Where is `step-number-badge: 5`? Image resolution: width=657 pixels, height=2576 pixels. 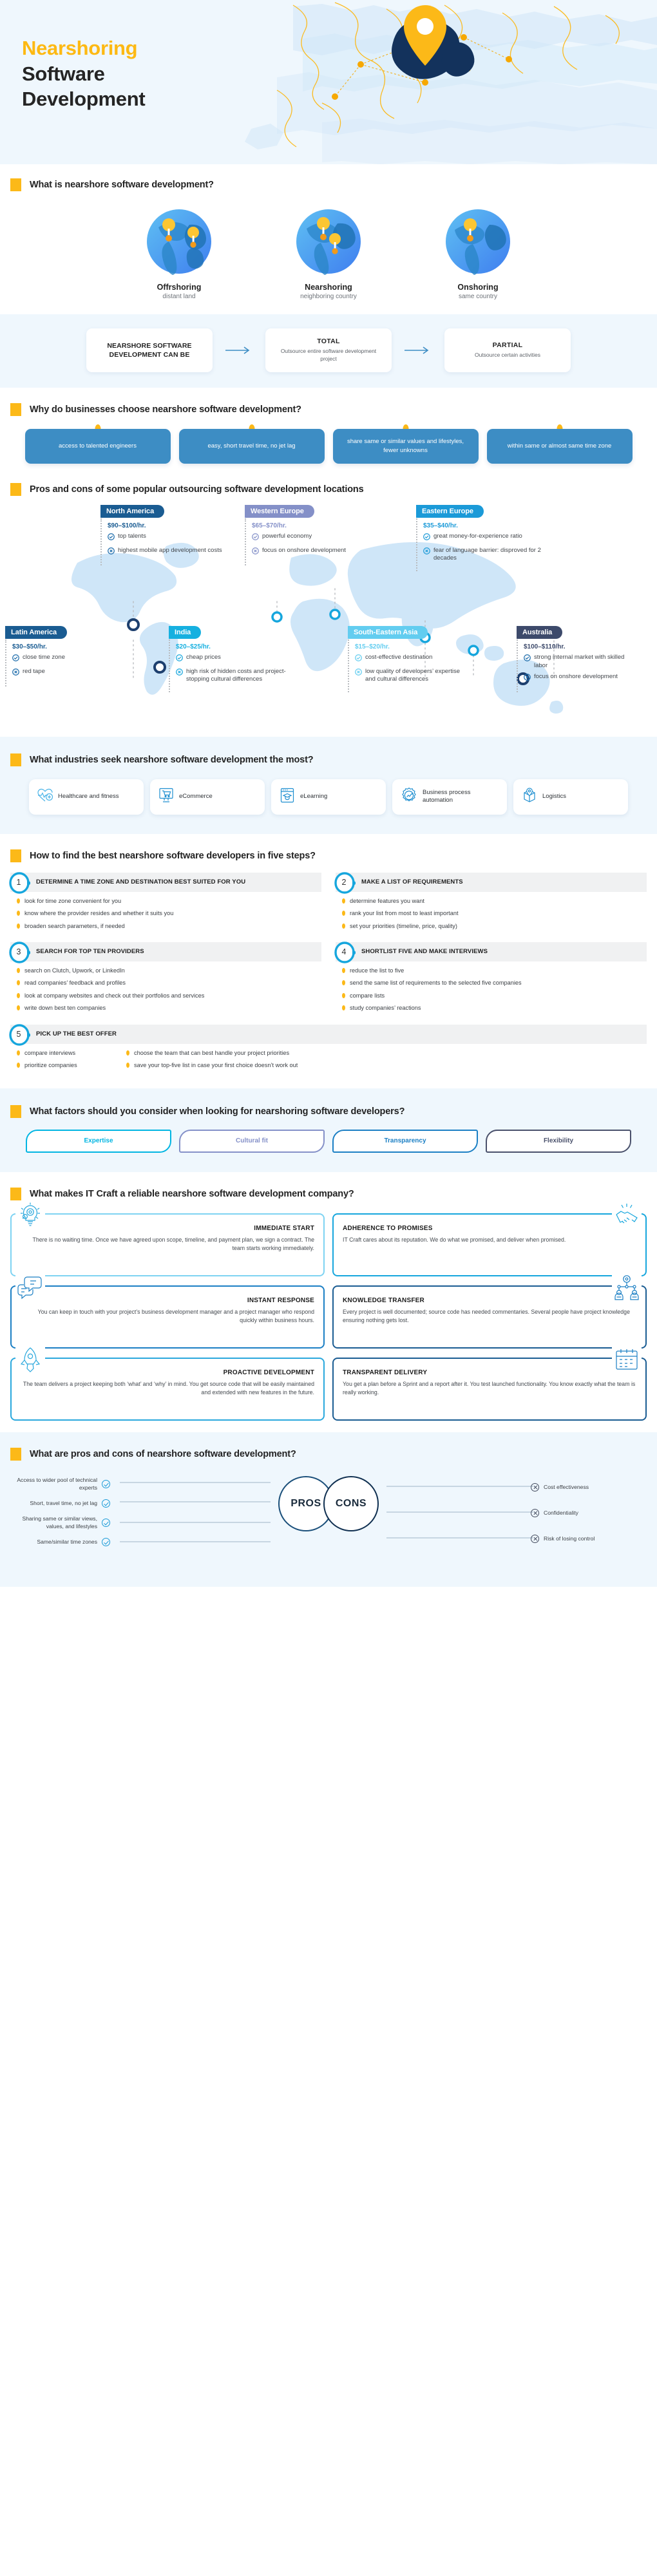 step-number-badge: 5 is located at coordinates (19, 1035).